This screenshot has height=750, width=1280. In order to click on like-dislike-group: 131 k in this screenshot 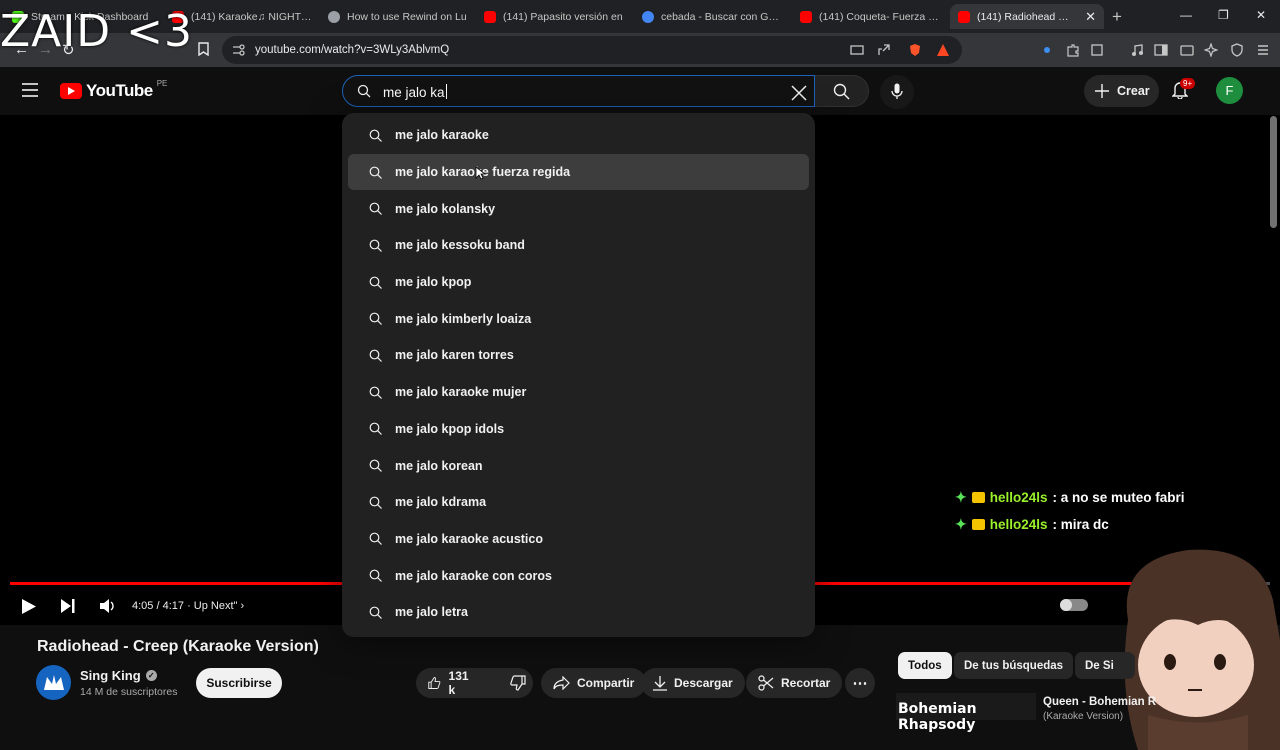, I will do `click(474, 683)`.